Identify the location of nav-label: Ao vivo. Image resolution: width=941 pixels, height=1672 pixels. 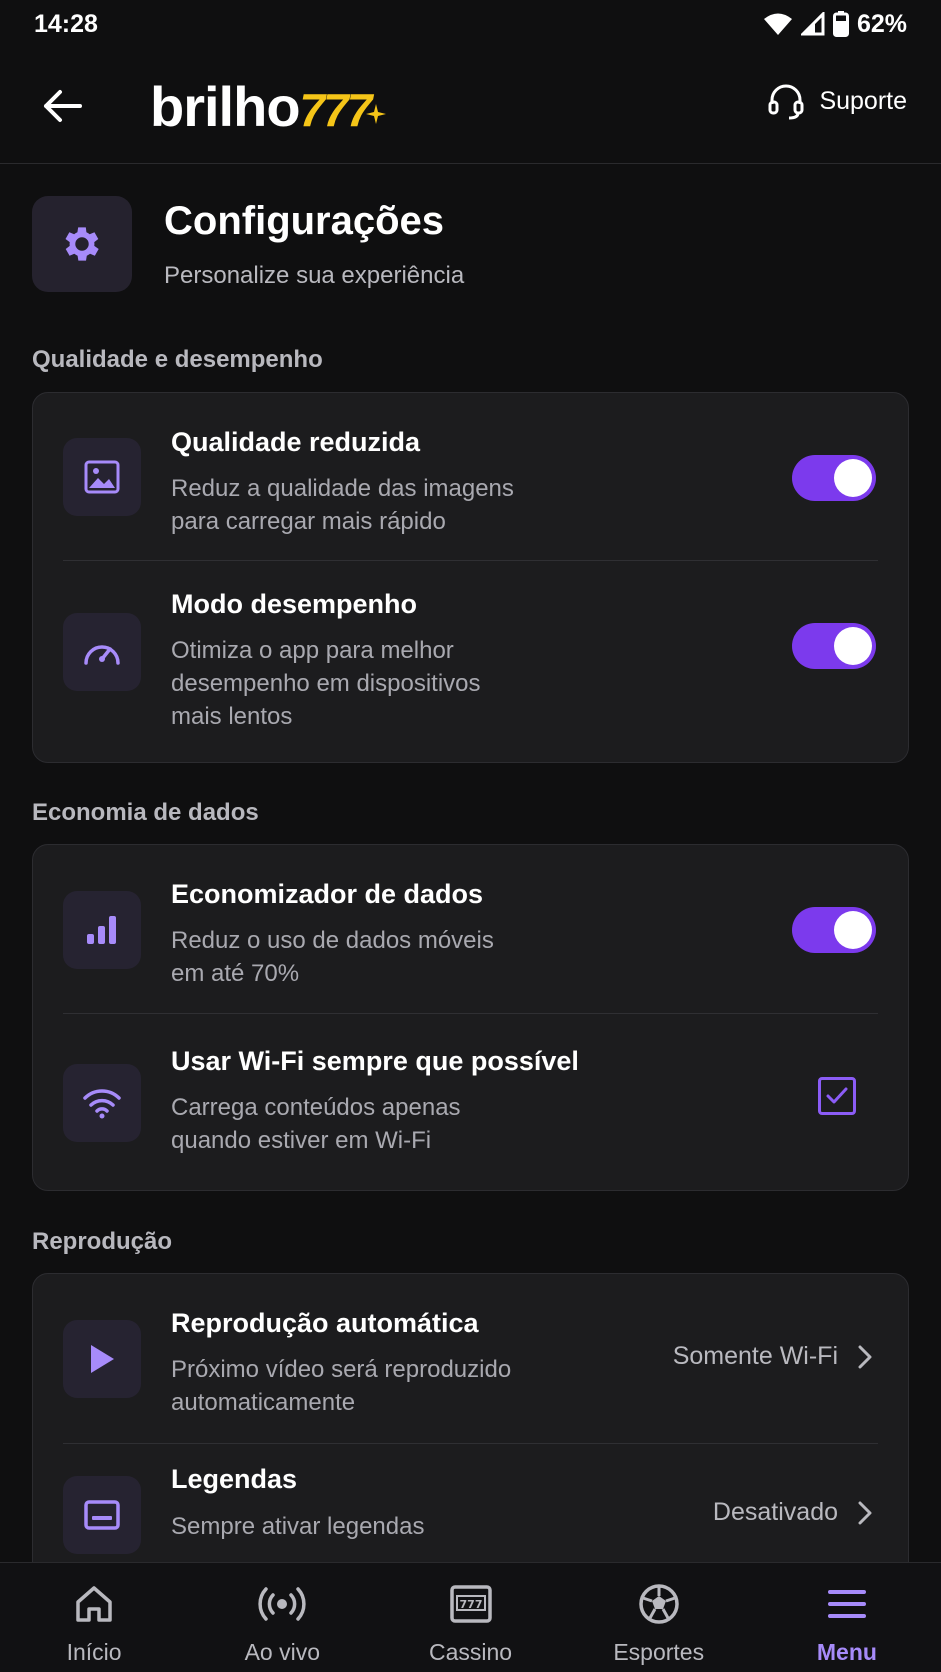
(282, 1652).